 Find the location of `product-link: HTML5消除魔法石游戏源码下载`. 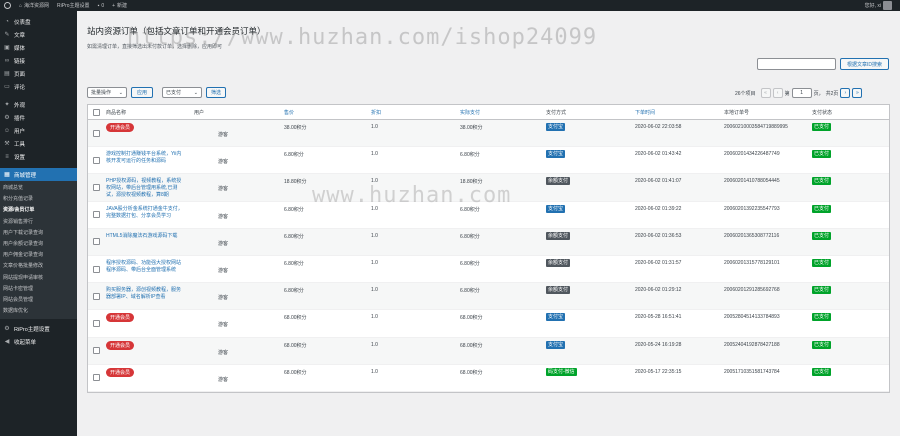

product-link: HTML5消除魔法石游戏源码下载 is located at coordinates (141, 236).